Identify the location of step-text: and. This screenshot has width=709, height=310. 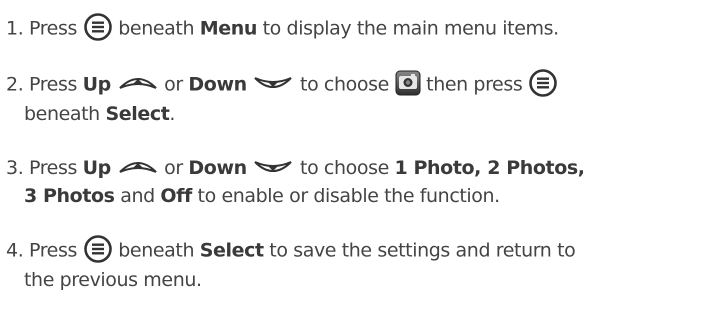
(137, 196).